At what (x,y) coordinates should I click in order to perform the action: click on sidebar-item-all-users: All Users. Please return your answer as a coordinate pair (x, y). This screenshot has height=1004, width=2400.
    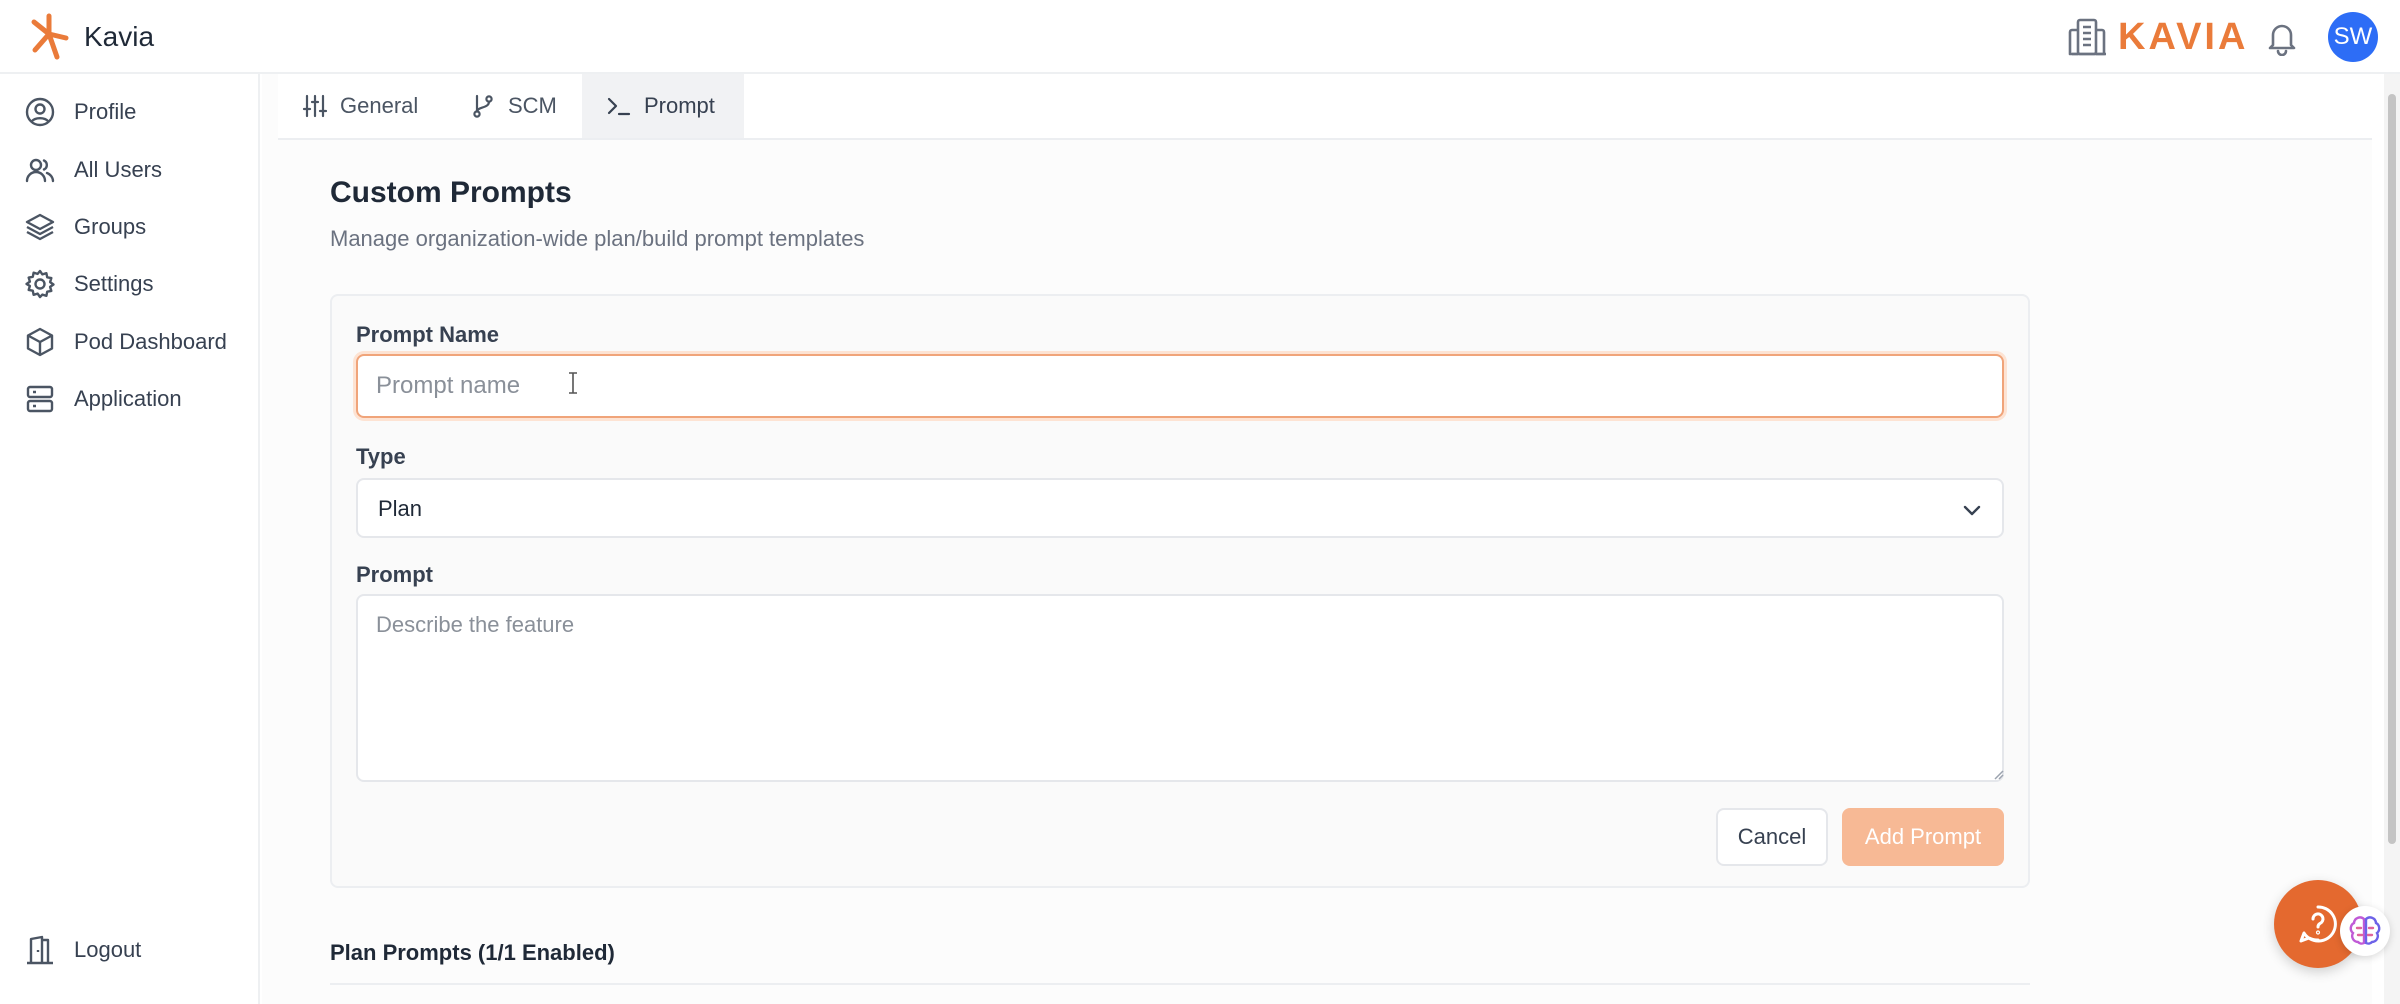
    Looking at the image, I should click on (93, 170).